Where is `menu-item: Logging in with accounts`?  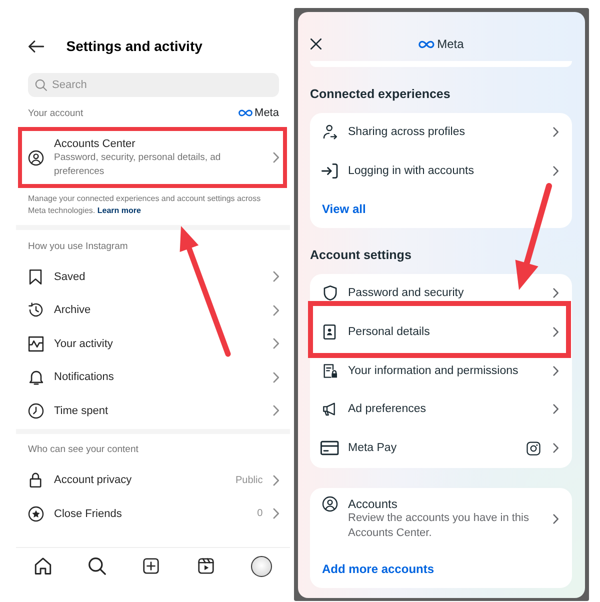
menu-item: Logging in with accounts is located at coordinates (446, 171).